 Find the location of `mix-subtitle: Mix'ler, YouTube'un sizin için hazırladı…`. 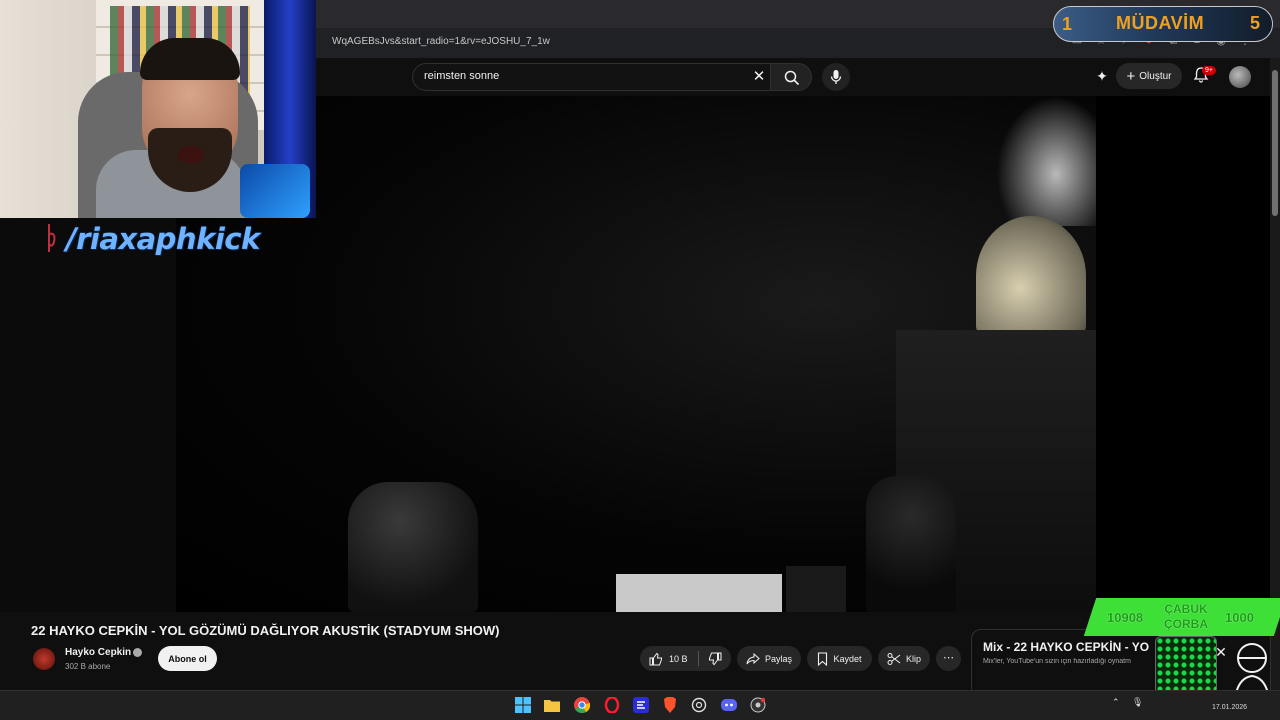

mix-subtitle: Mix'ler, YouTube'un sizin için hazırladı… is located at coordinates (1057, 661).